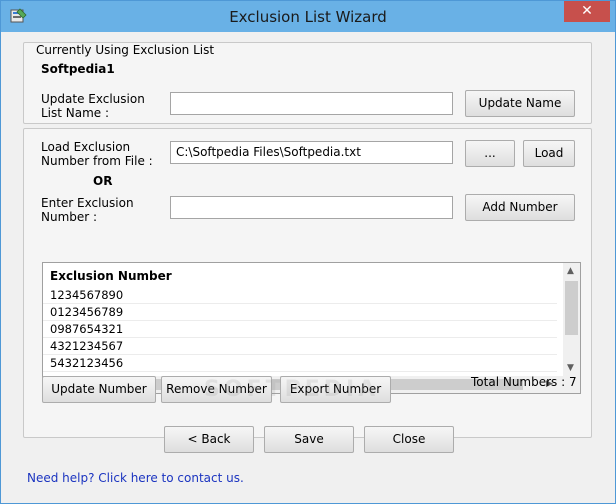 The height and width of the screenshot is (504, 616). Describe the element at coordinates (103, 181) in the screenshot. I see `or-separator: OR` at that location.